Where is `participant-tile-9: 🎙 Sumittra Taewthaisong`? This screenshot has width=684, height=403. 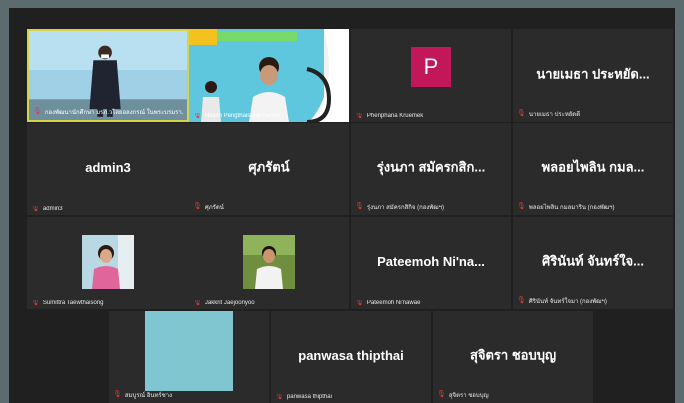
participant-tile-9: 🎙 Sumittra Taewthaisong is located at coordinates (108, 263).